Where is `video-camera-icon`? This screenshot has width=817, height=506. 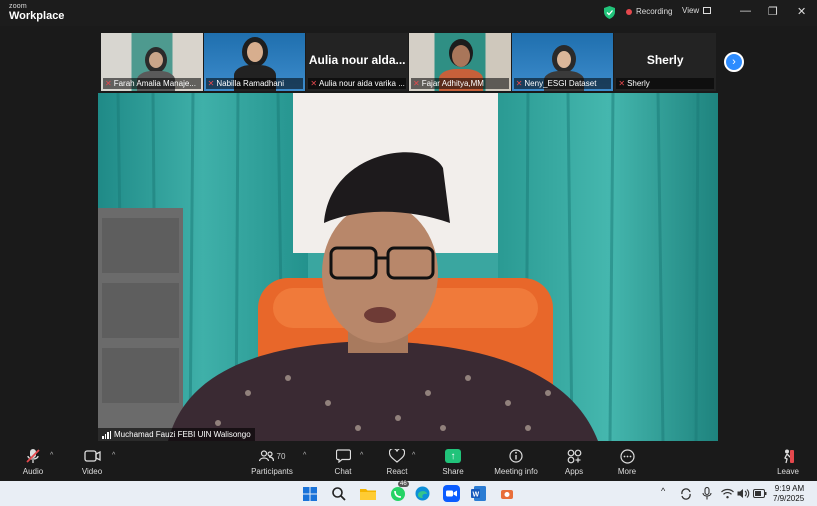 video-camera-icon is located at coordinates (92, 456).